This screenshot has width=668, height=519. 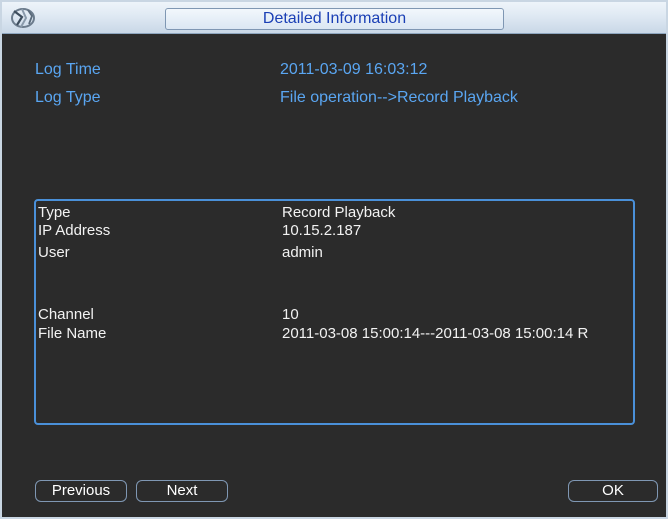 What do you see at coordinates (68, 97) in the screenshot?
I see `log-type-label: Log Type` at bounding box center [68, 97].